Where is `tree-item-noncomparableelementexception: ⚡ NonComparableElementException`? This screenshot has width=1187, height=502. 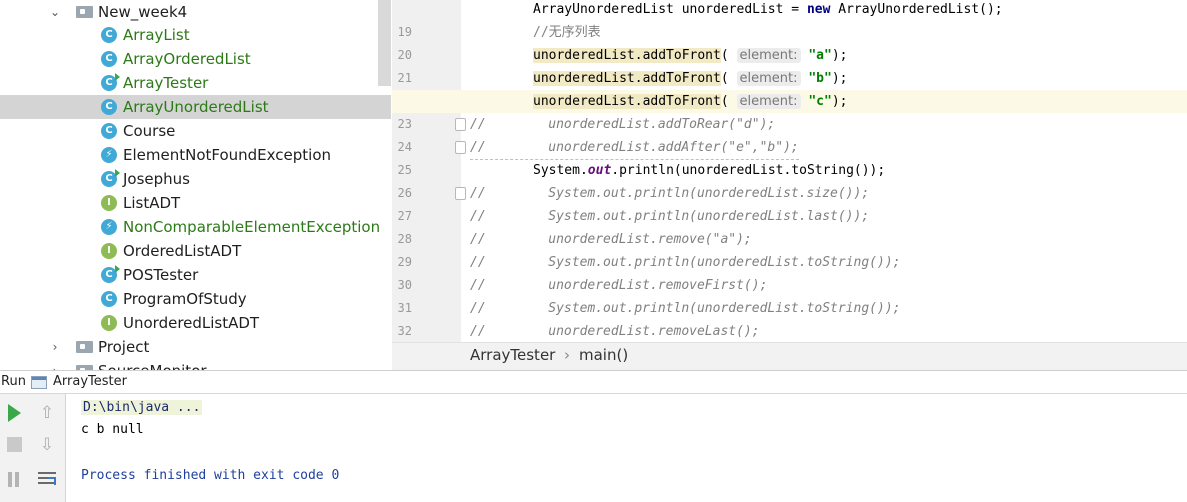 tree-item-noncomparableelementexception: ⚡ NonComparableElementException is located at coordinates (195, 227).